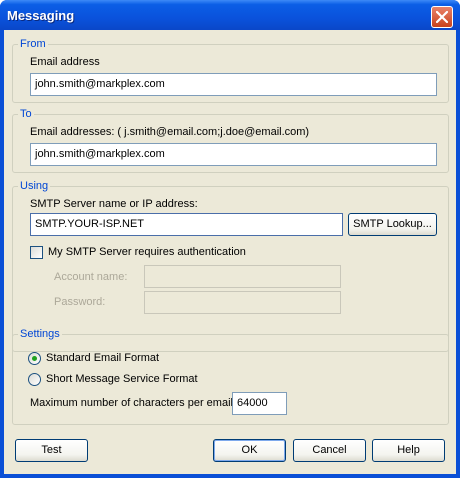 The width and height of the screenshot is (460, 478). I want to click on window-title: Messaging, so click(41, 15).